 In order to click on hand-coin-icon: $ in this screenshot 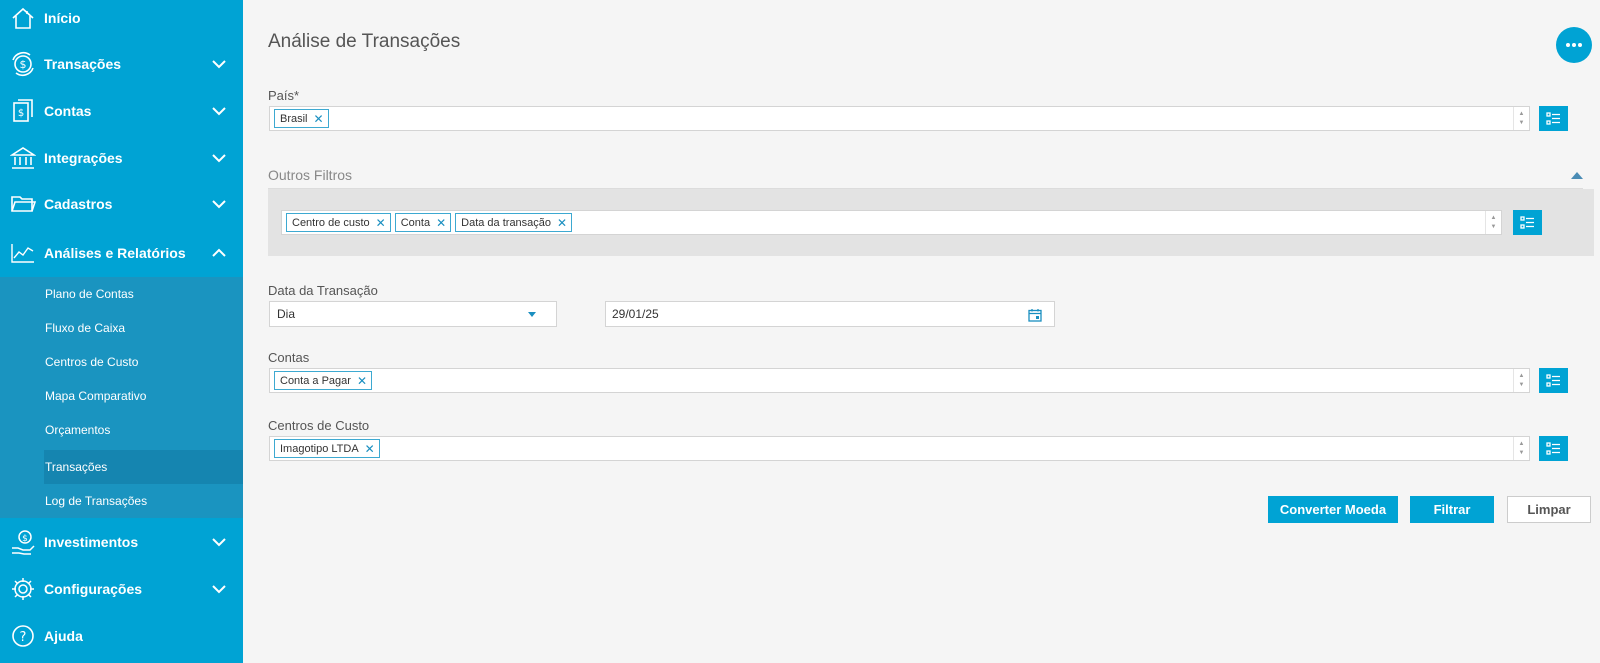, I will do `click(23, 542)`.